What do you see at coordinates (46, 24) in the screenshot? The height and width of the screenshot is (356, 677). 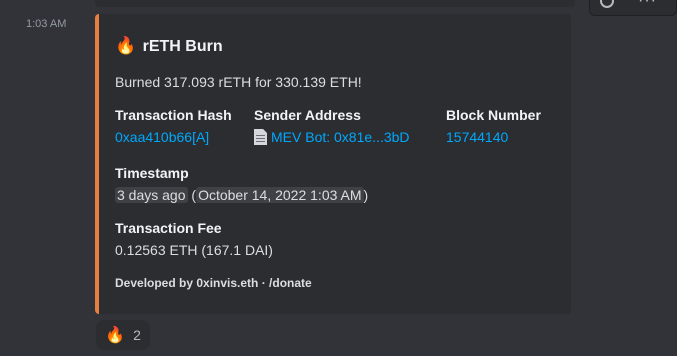 I see `message-timestamp: 1:03 AM` at bounding box center [46, 24].